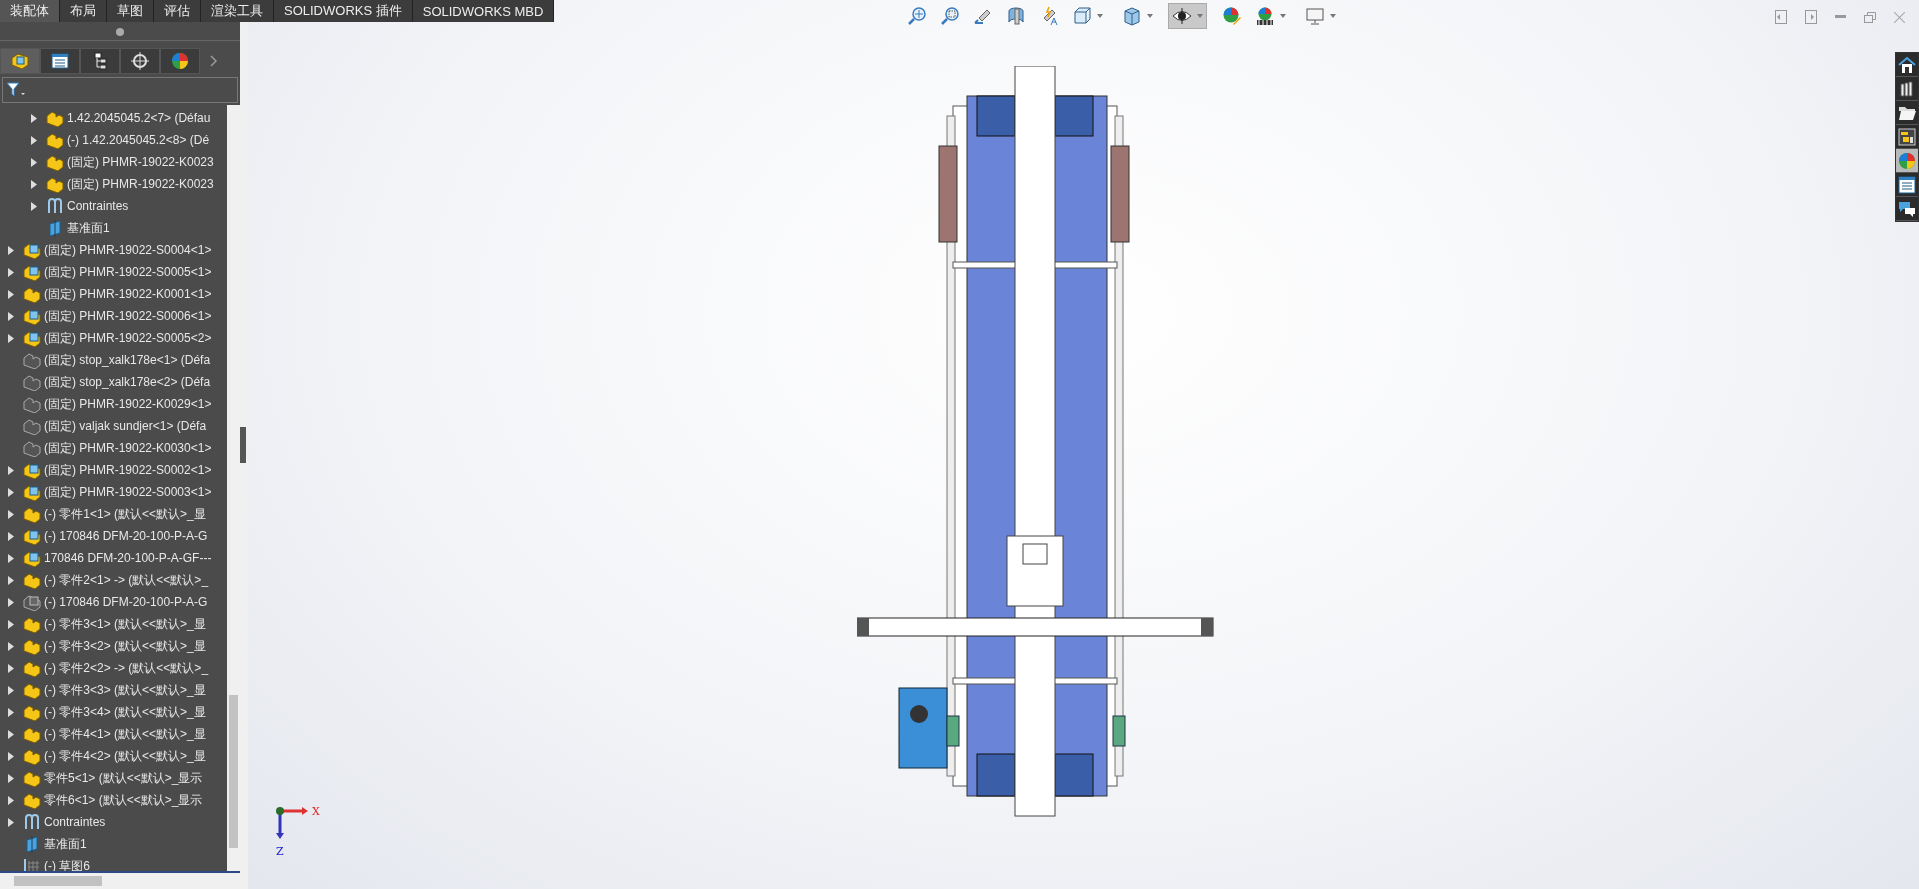 The image size is (1919, 889). What do you see at coordinates (128, 470) in the screenshot?
I see `tree-item-label: (固定) PHMR-19022-S0002<1>` at bounding box center [128, 470].